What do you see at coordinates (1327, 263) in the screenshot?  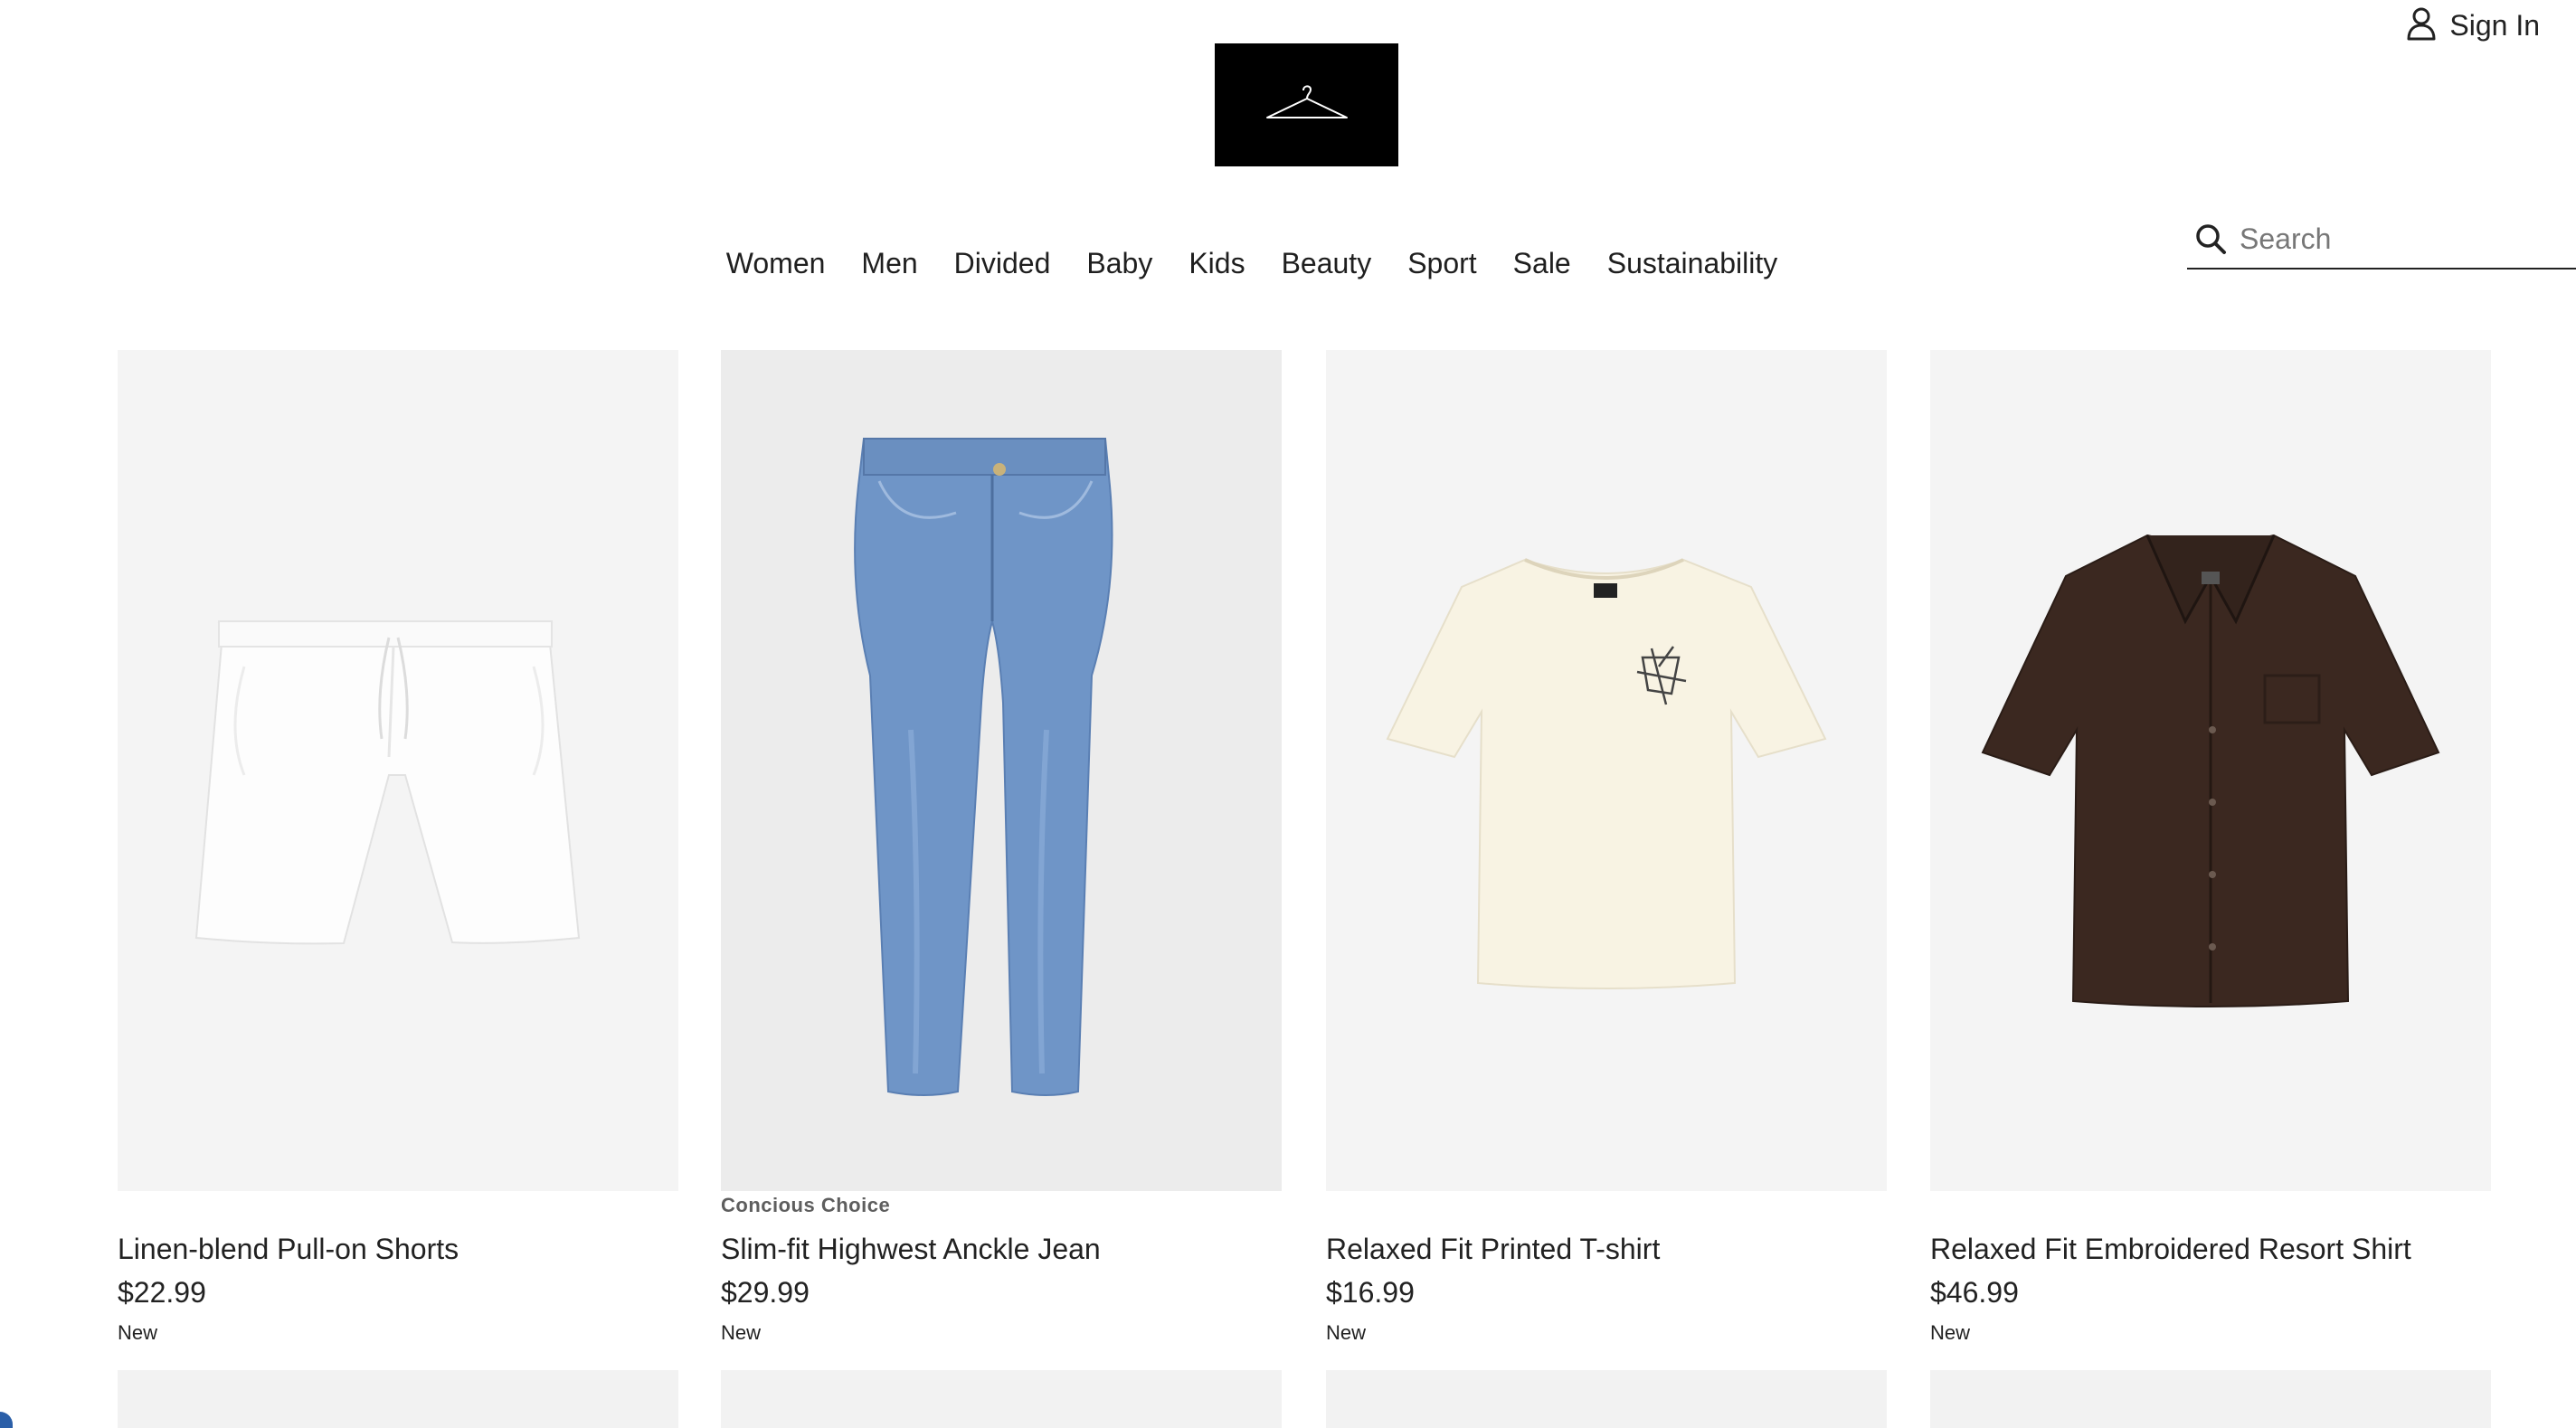 I see `nav-item-beauty: Beauty` at bounding box center [1327, 263].